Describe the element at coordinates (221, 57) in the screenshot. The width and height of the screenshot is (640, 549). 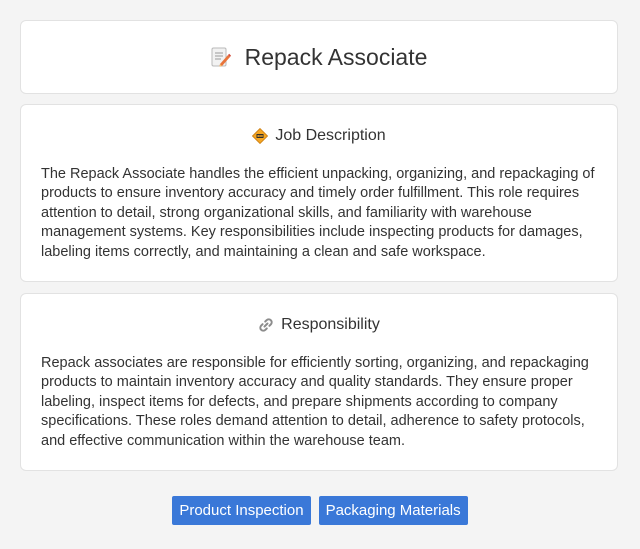
I see `memo-pencil-icon` at that location.